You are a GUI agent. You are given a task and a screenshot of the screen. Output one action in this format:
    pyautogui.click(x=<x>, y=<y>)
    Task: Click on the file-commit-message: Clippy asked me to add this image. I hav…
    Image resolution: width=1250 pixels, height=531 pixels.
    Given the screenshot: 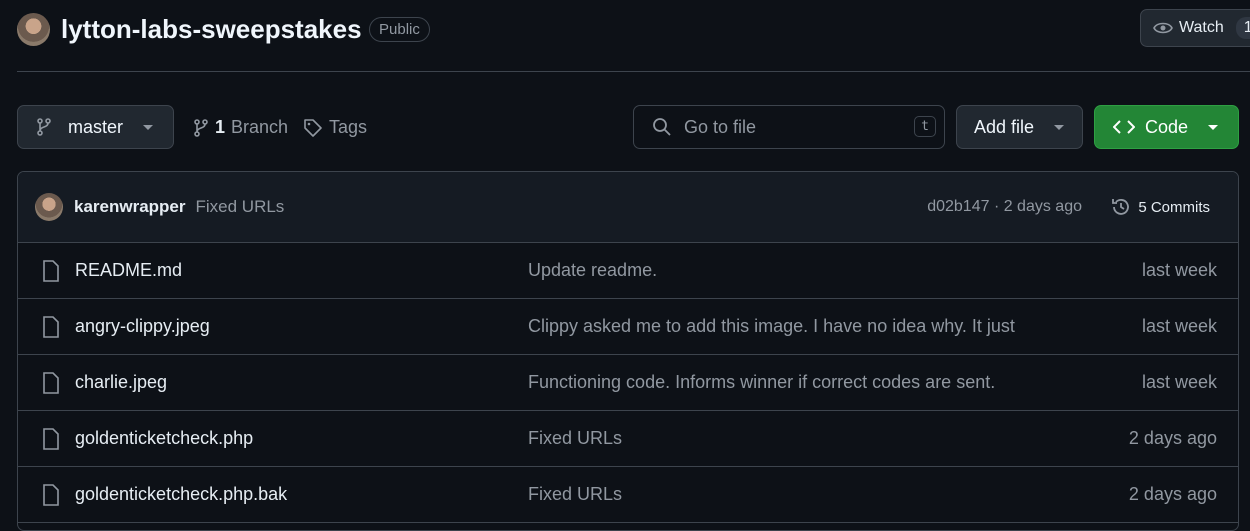 What is the action you would take?
    pyautogui.click(x=771, y=326)
    